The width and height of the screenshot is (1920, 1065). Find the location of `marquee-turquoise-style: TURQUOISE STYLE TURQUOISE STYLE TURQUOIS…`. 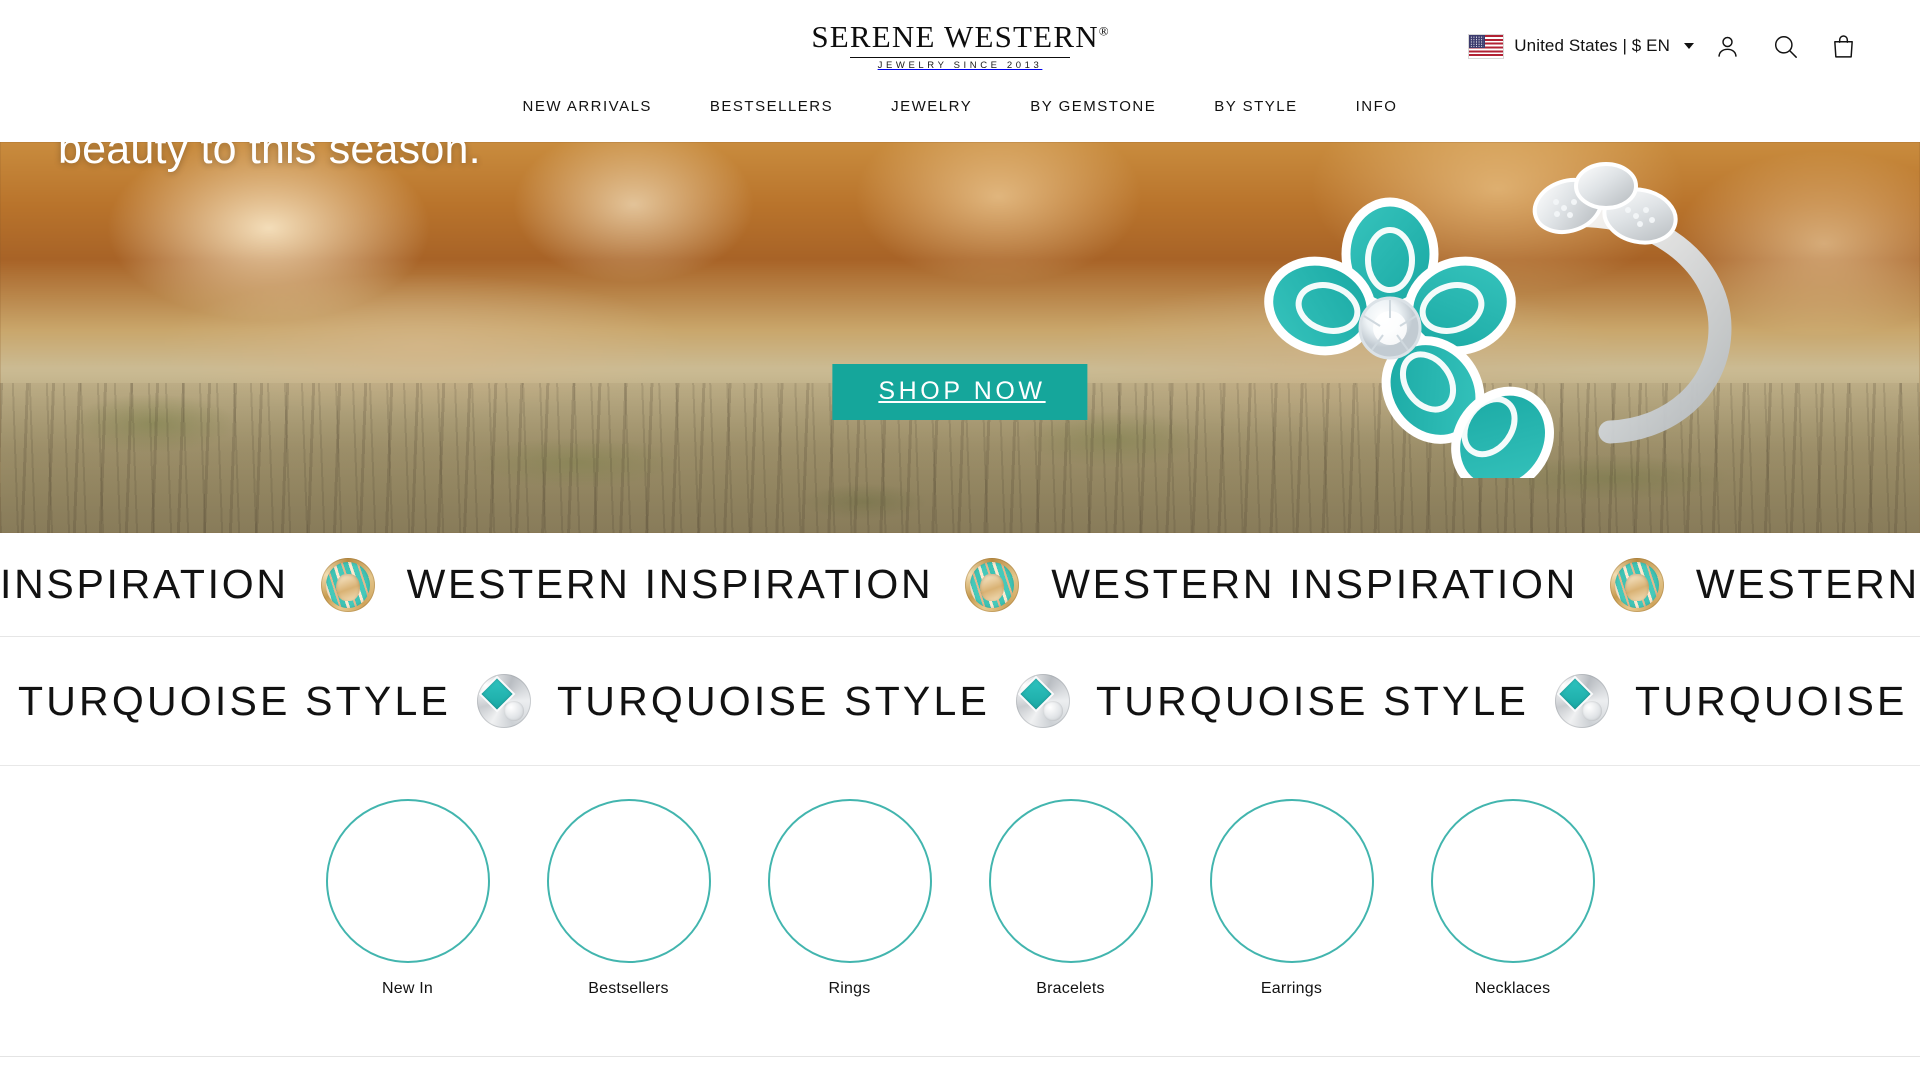

marquee-turquoise-style: TURQUOISE STYLE TURQUOISE STYLE TURQUOIS… is located at coordinates (960, 701).